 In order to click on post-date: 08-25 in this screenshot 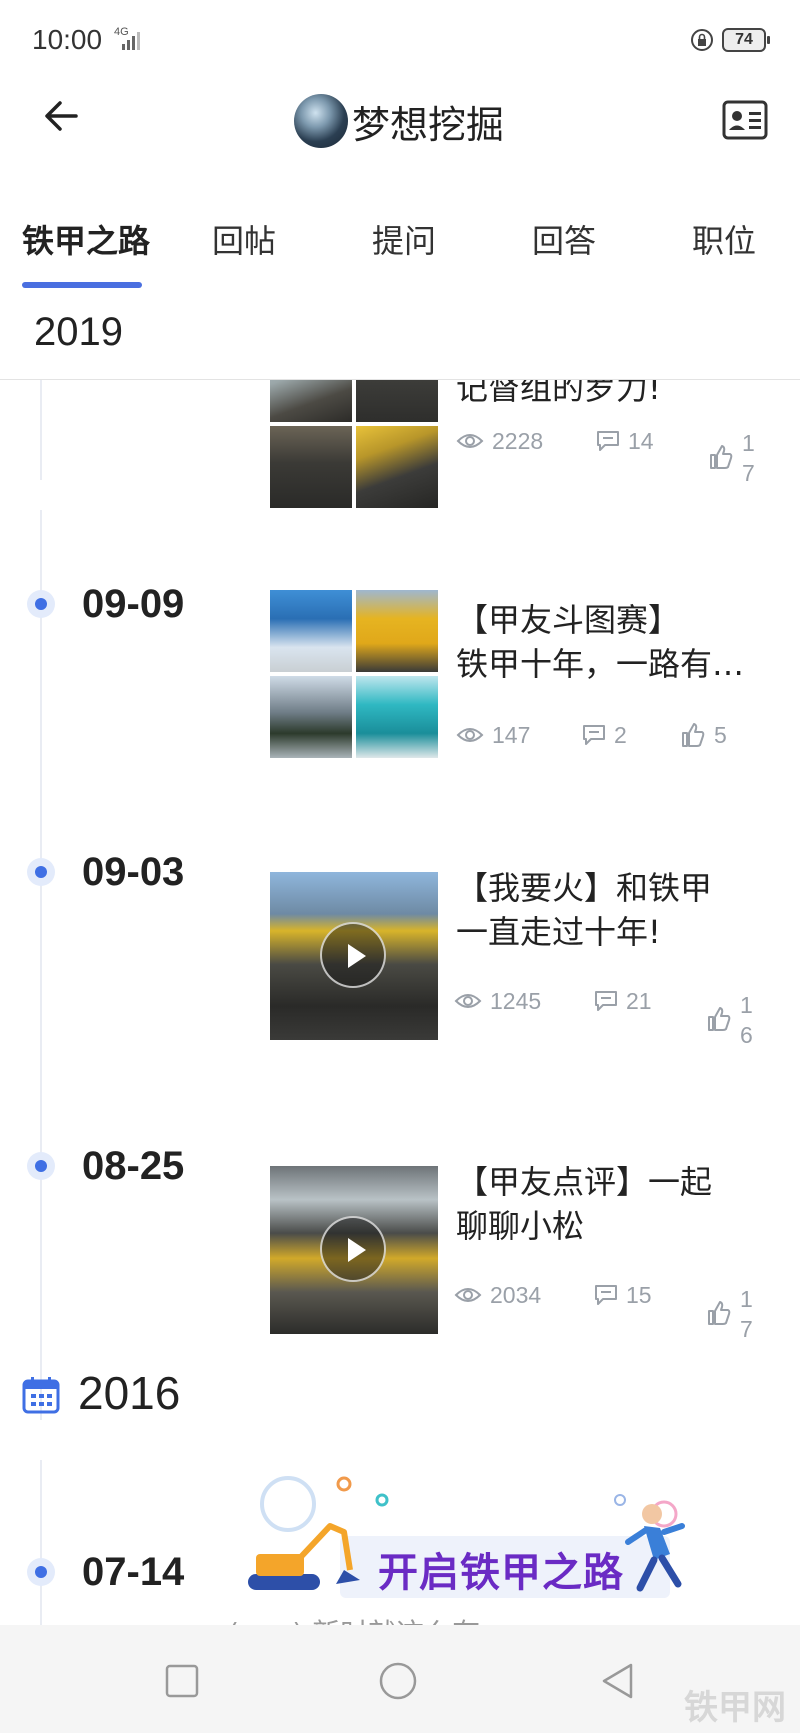, I will do `click(133, 1166)`.